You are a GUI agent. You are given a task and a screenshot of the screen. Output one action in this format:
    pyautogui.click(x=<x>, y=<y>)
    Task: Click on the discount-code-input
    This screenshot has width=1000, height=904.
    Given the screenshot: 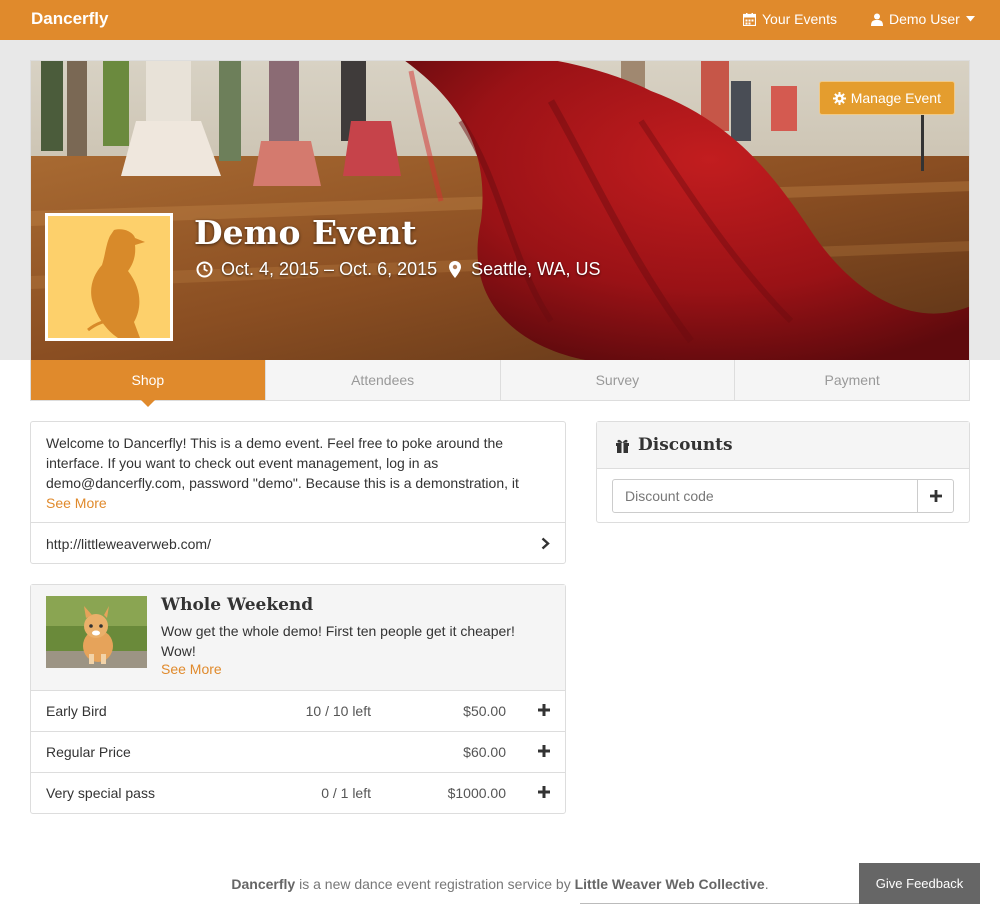 What is the action you would take?
    pyautogui.click(x=765, y=496)
    